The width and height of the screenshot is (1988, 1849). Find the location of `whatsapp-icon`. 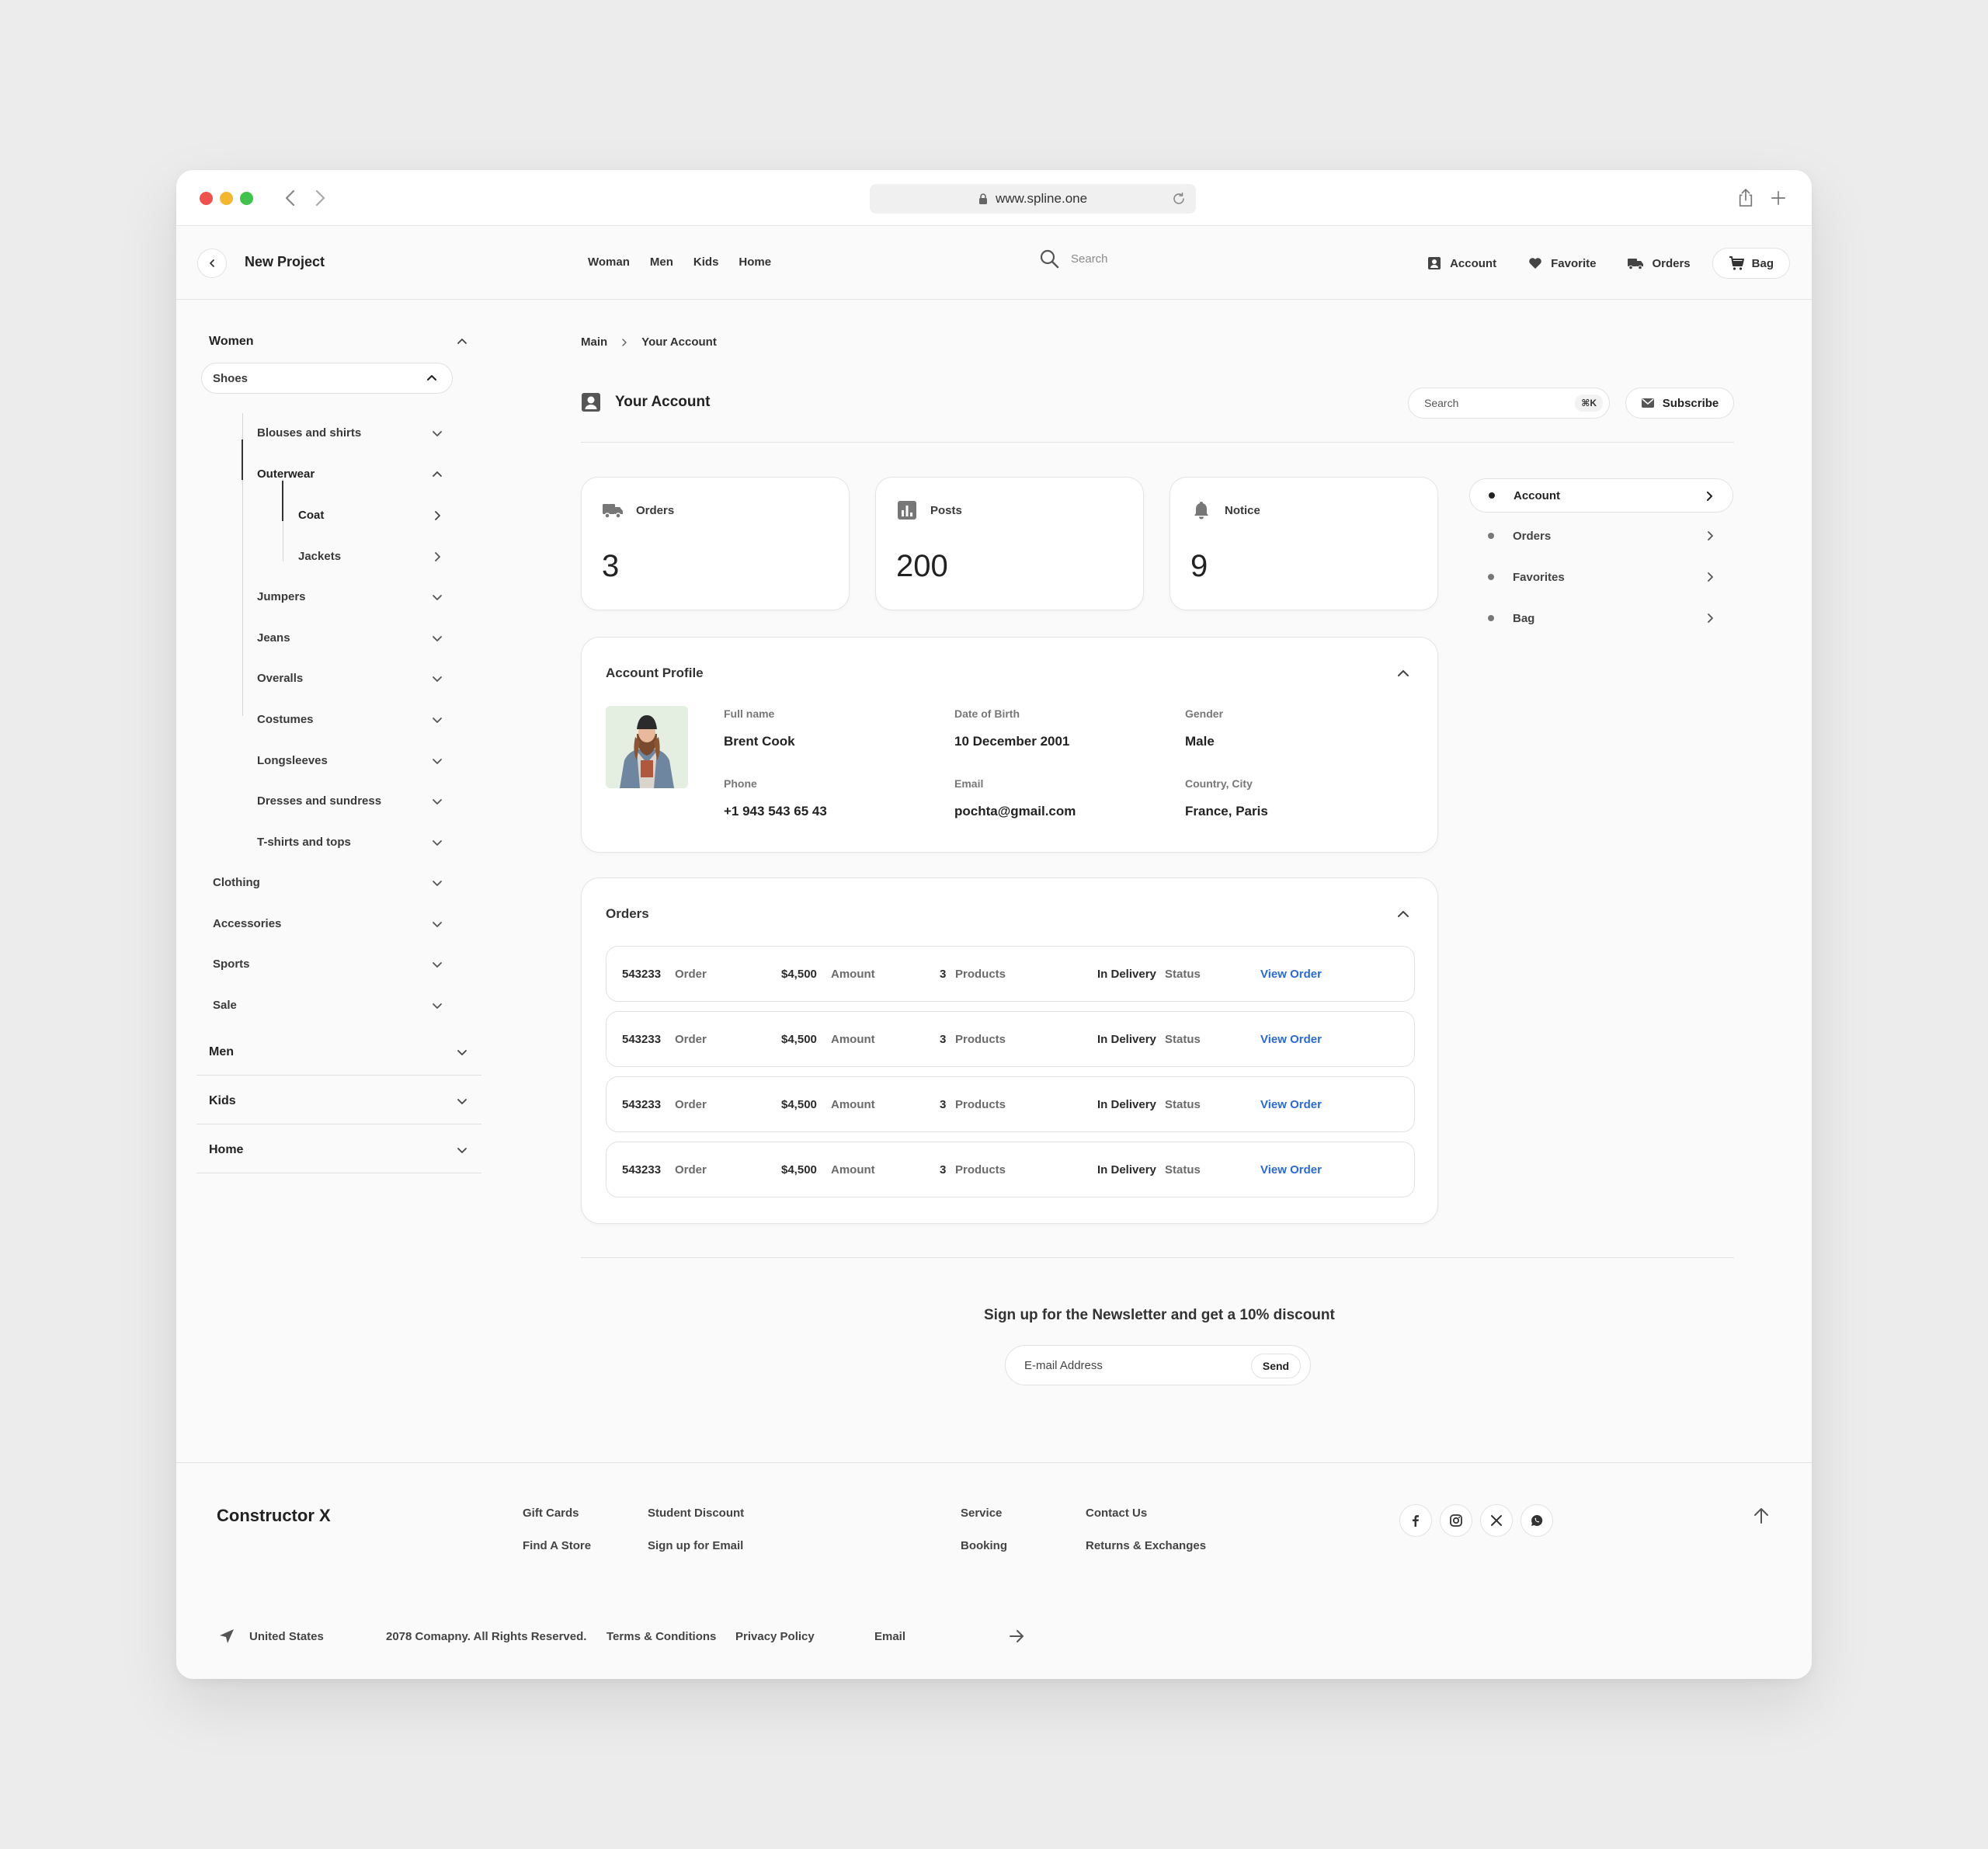

whatsapp-icon is located at coordinates (1537, 1520).